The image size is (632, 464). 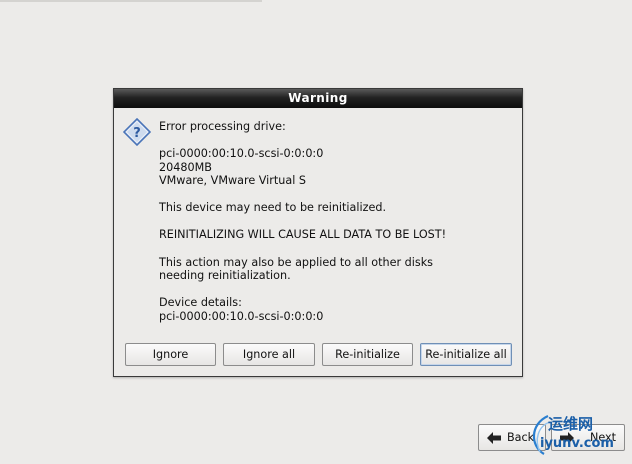 What do you see at coordinates (131, 1) in the screenshot?
I see `top-divider` at bounding box center [131, 1].